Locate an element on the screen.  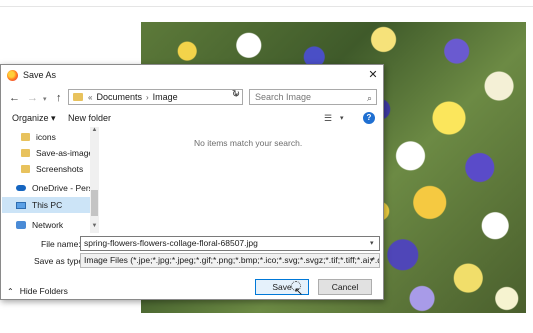
new-folder-button: New folder is located at coordinates (89, 118).